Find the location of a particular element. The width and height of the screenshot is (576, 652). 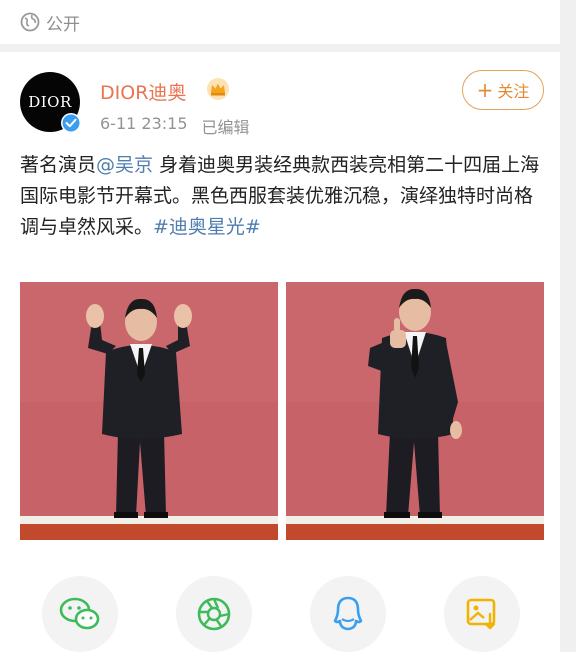

mention-link: @吴京 is located at coordinates (124, 165).